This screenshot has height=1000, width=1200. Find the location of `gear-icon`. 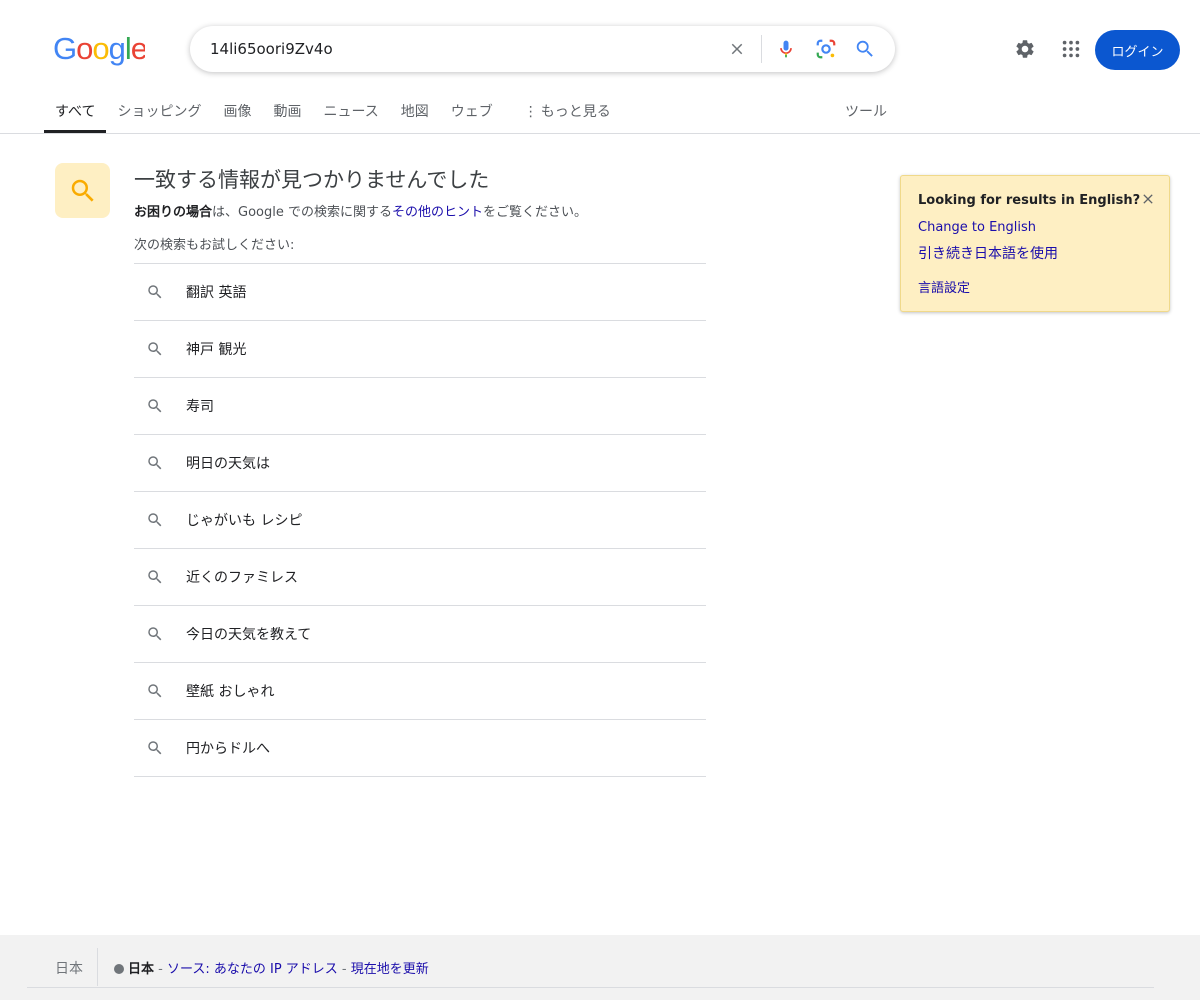

gear-icon is located at coordinates (1025, 49).